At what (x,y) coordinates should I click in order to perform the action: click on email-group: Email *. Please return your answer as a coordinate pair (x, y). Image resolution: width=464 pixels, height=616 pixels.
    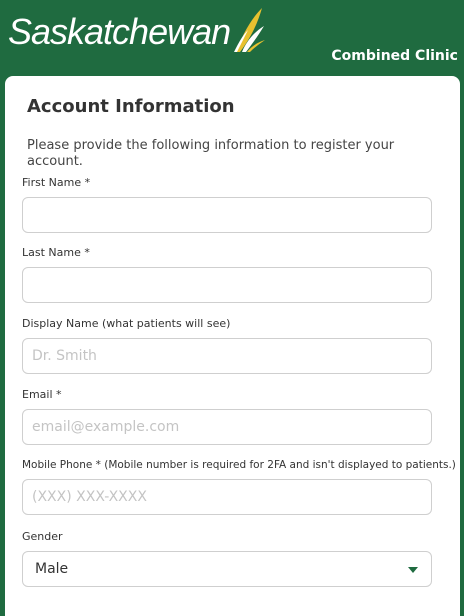
    Looking at the image, I should click on (227, 416).